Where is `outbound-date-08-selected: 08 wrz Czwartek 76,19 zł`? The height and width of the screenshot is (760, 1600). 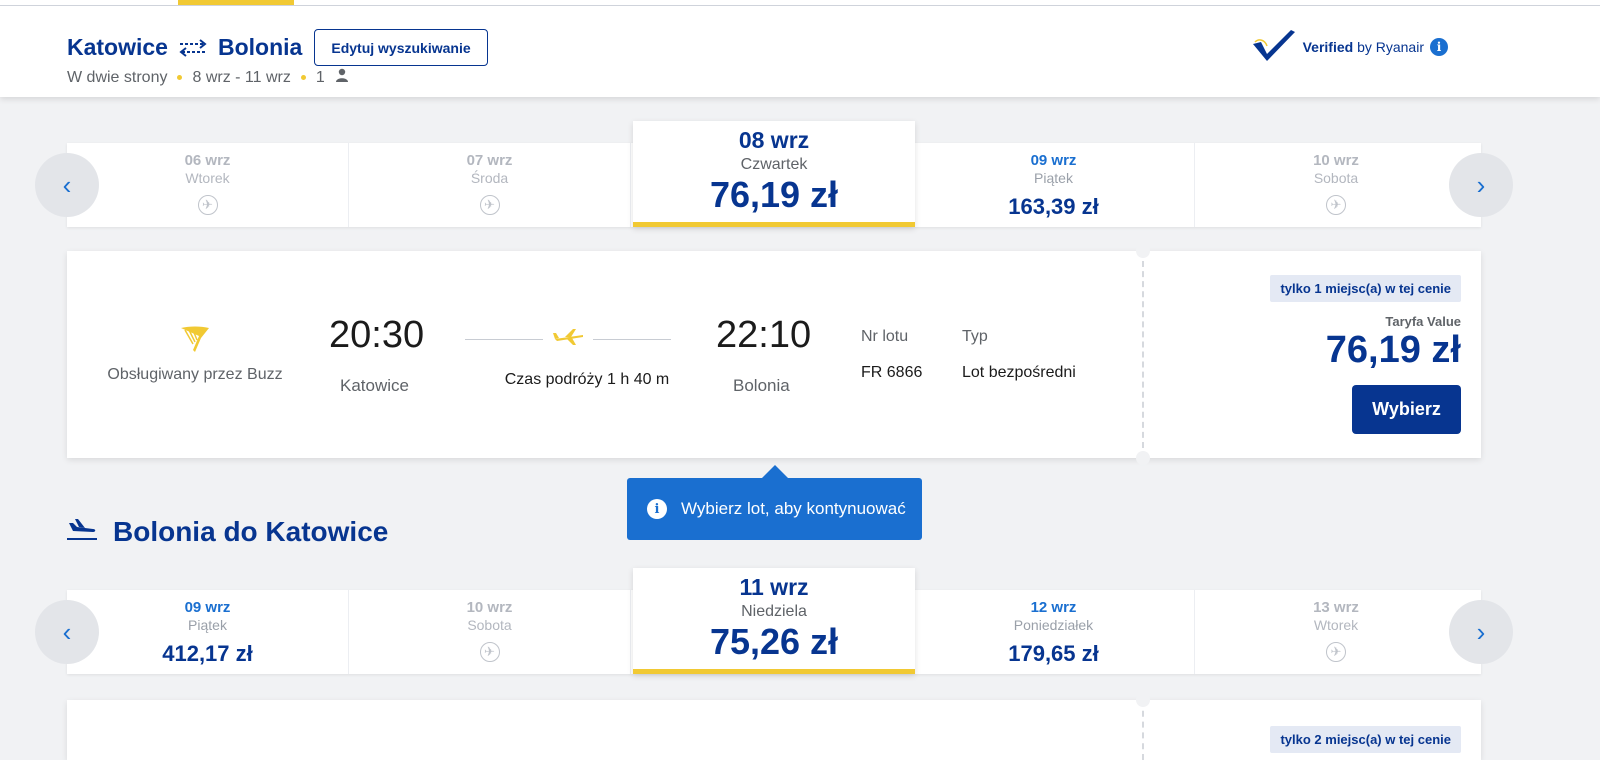 outbound-date-08-selected: 08 wrz Czwartek 76,19 zł is located at coordinates (774, 174).